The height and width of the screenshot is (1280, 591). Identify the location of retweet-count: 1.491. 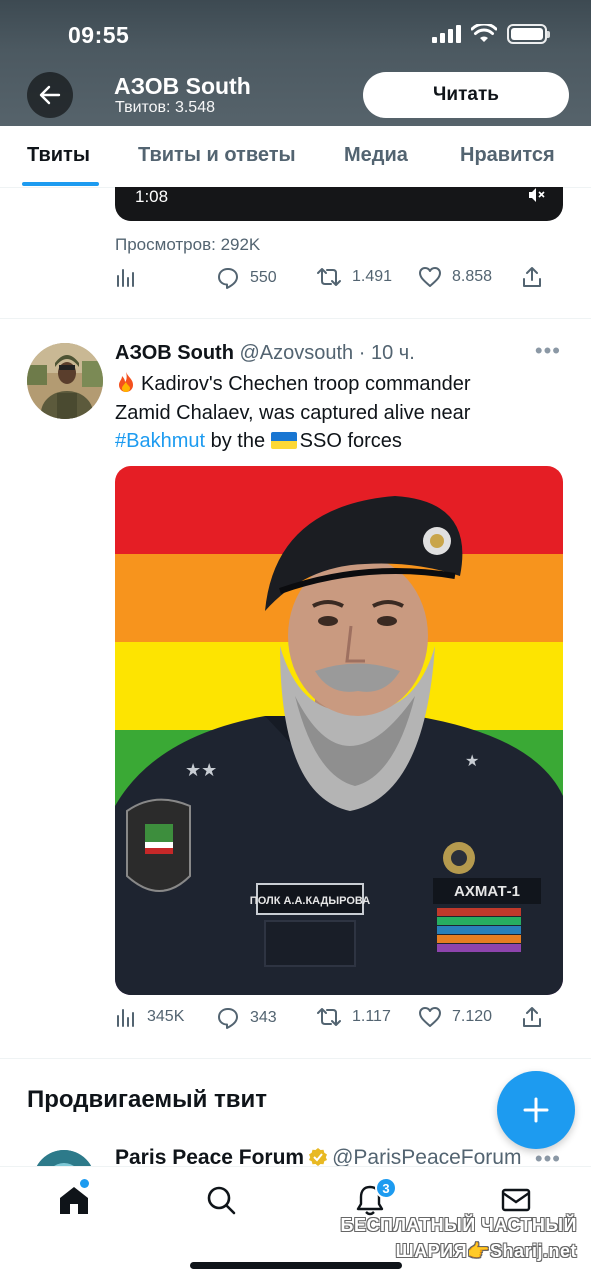
(372, 276).